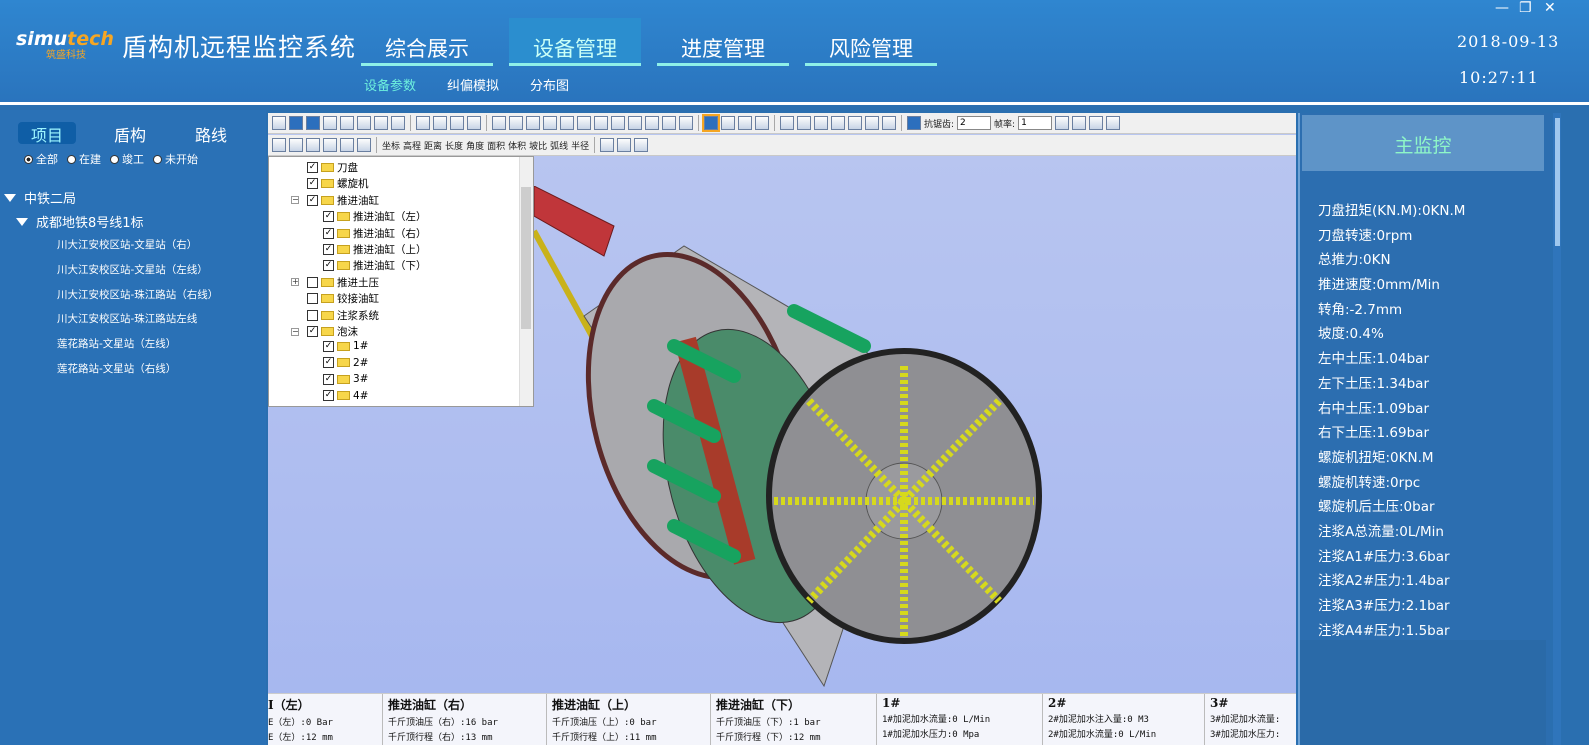 This screenshot has width=1589, height=745. Describe the element at coordinates (364, 145) in the screenshot. I see `pen-icon` at that location.